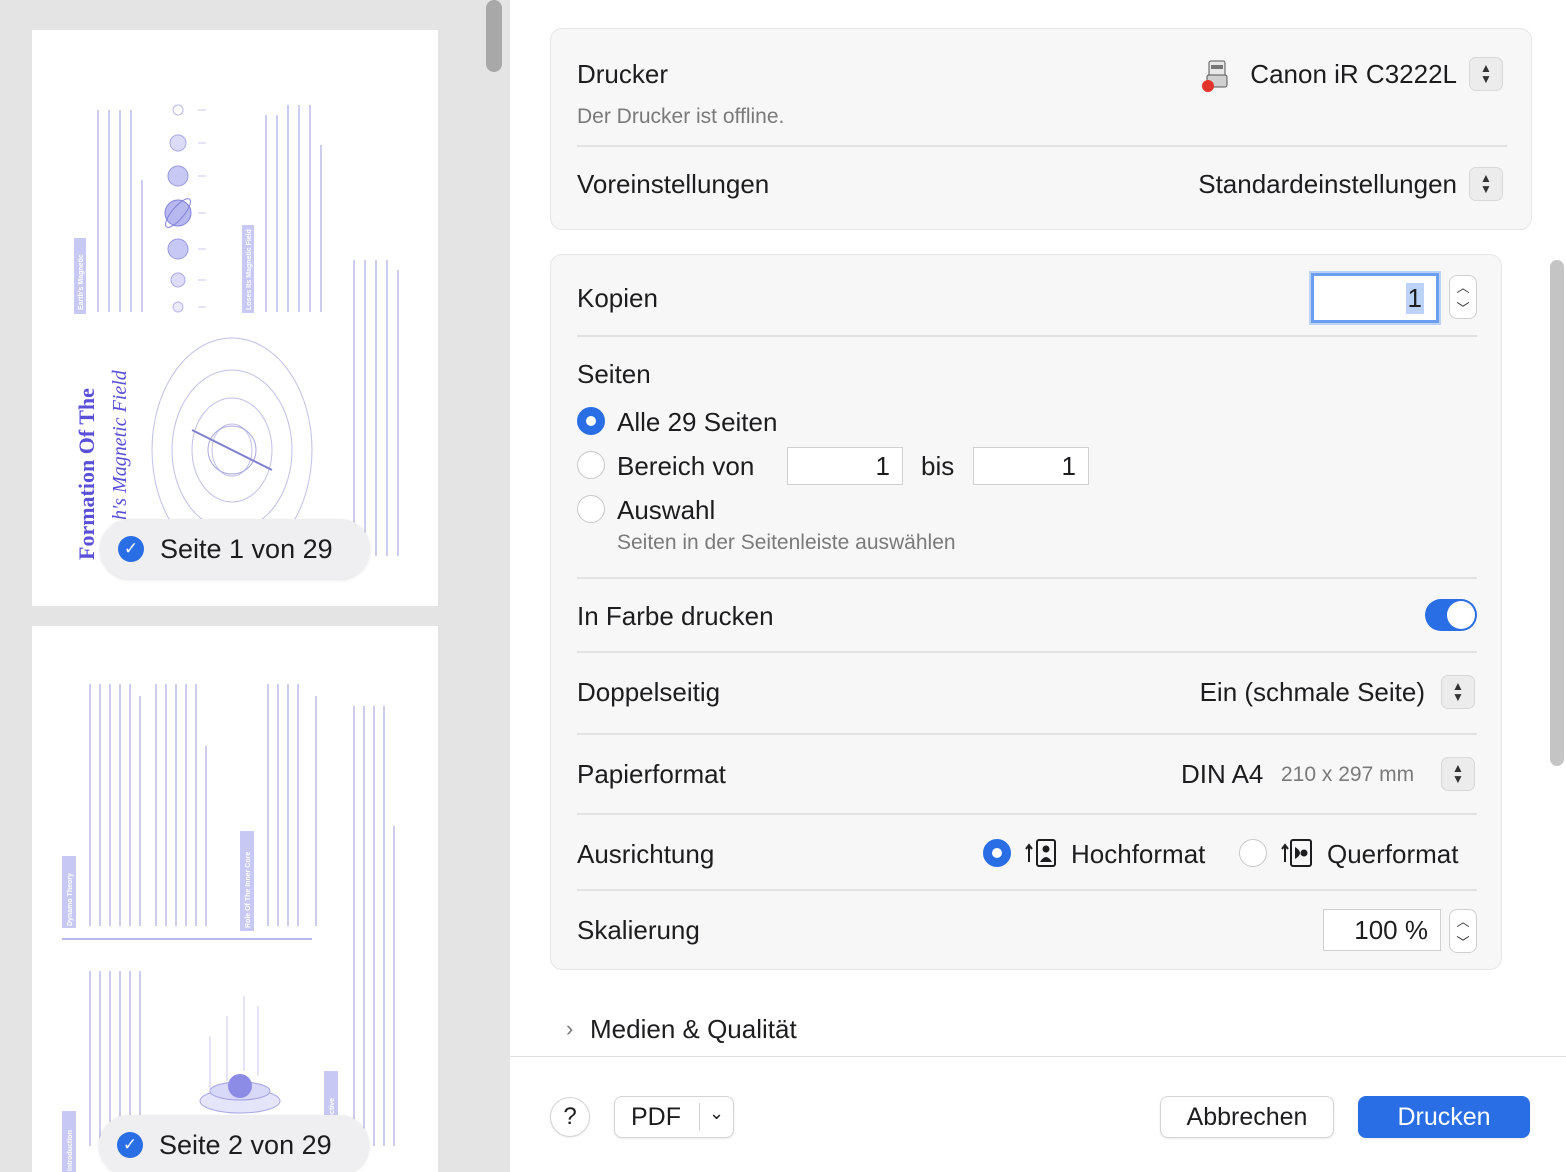 The width and height of the screenshot is (1566, 1172). I want to click on page-1-section-a: Earth's Magnetic, so click(81, 282).